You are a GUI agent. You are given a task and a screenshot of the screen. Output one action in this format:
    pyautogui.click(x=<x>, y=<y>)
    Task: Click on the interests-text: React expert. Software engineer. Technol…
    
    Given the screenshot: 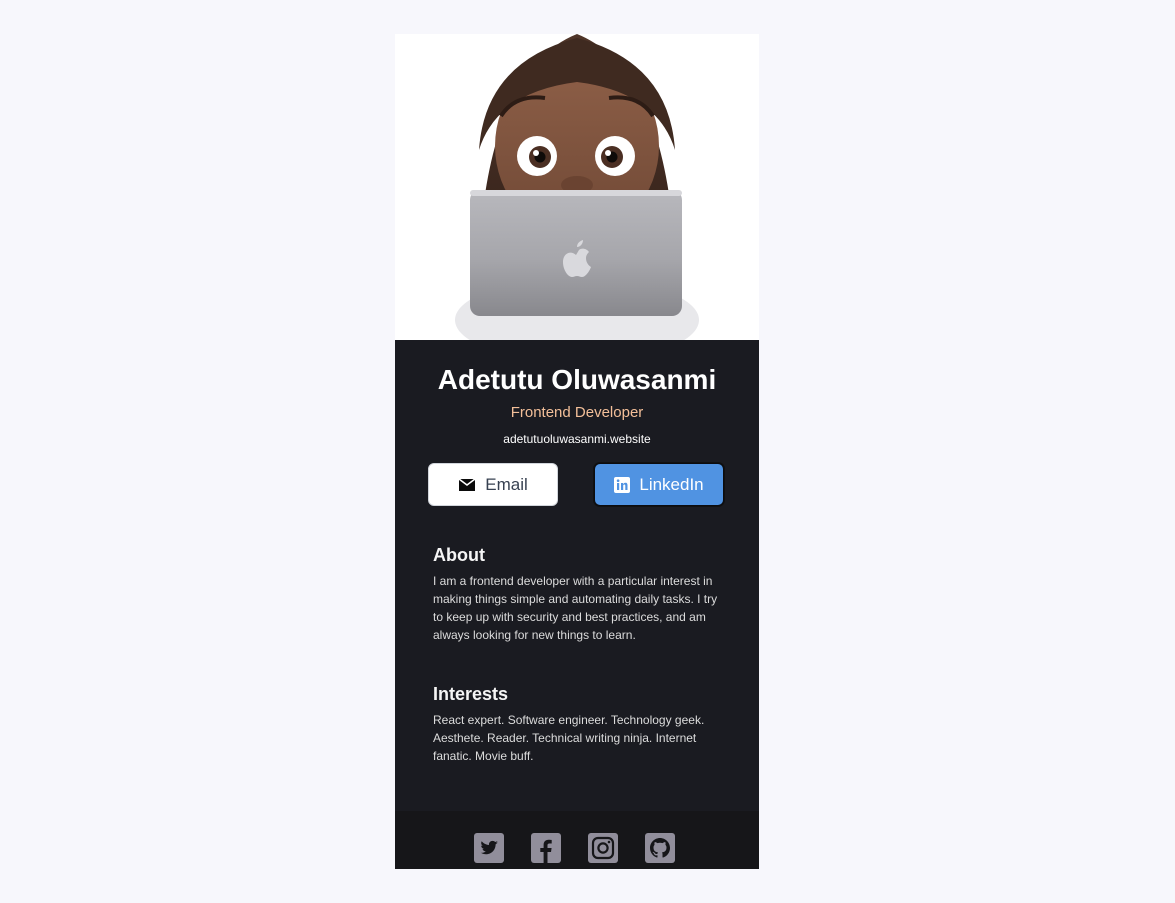 What is the action you would take?
    pyautogui.click(x=569, y=738)
    